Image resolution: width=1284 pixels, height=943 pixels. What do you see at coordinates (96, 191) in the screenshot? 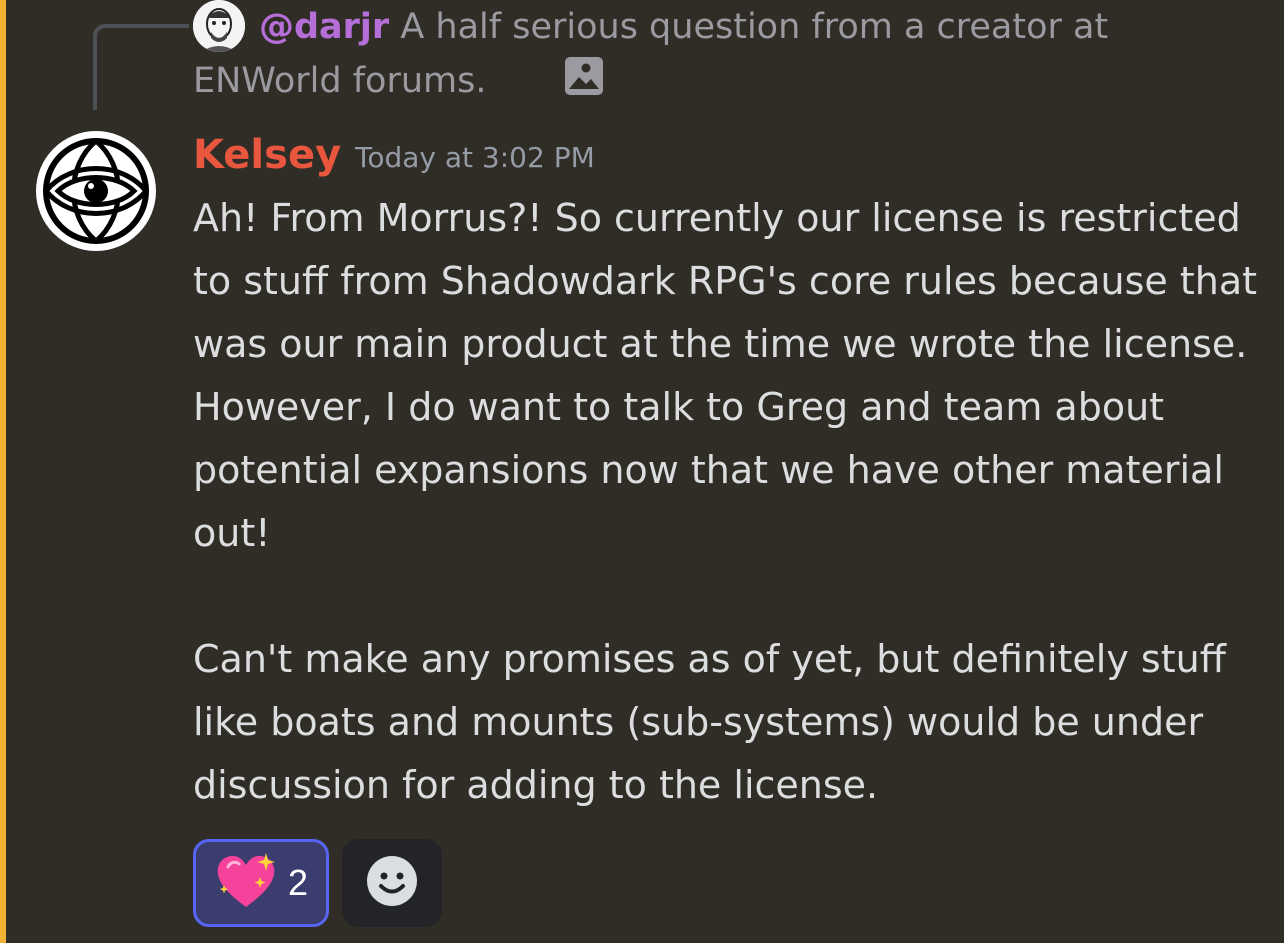
I see `author-avatar` at bounding box center [96, 191].